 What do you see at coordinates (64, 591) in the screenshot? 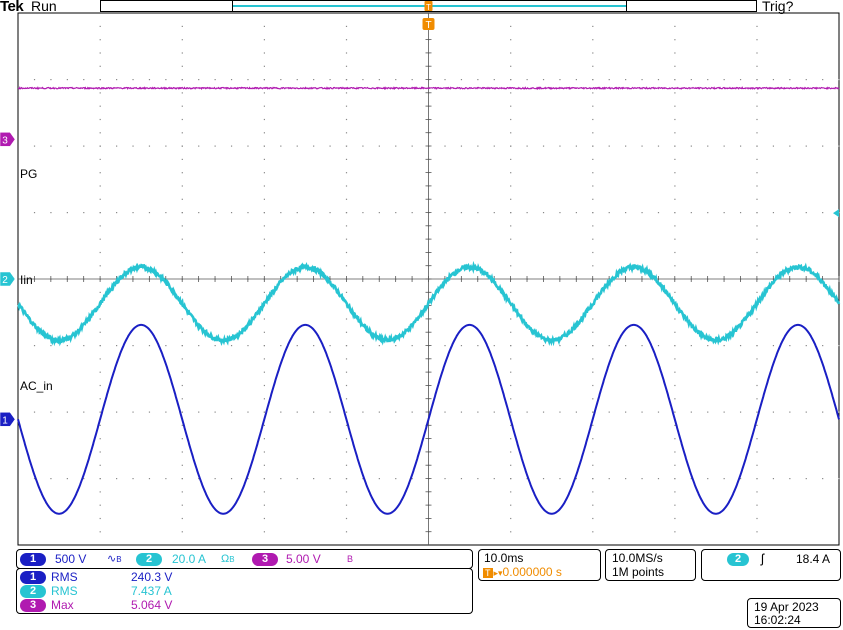
I see `meas2-type: RMS` at bounding box center [64, 591].